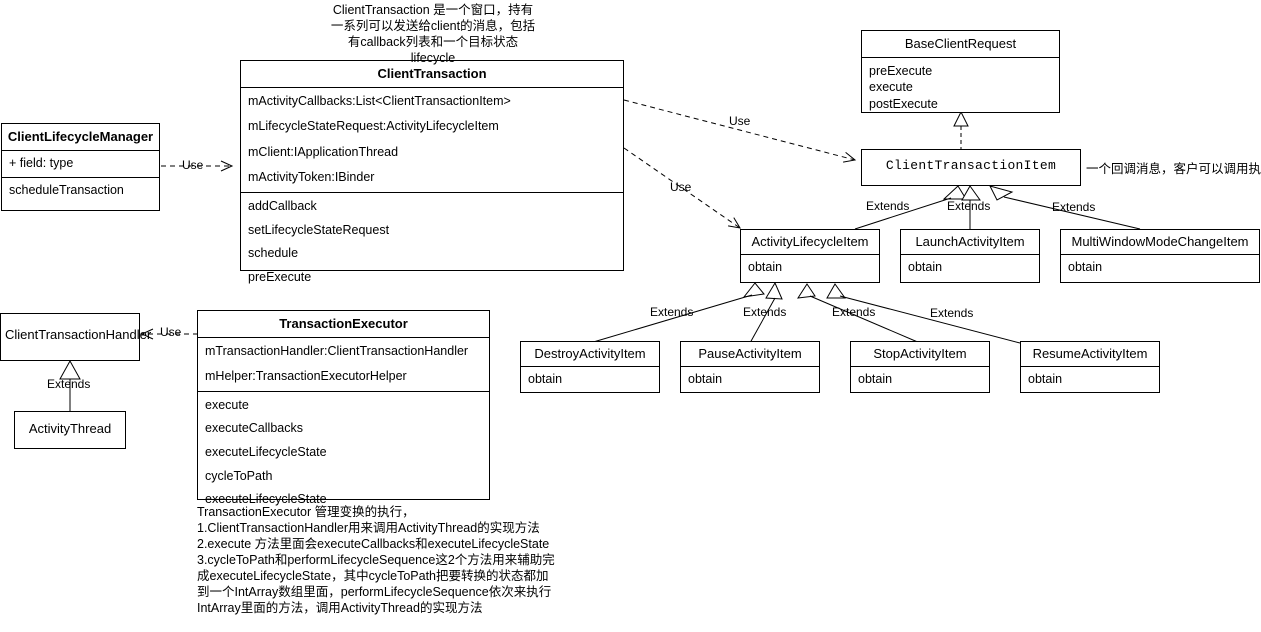 The height and width of the screenshot is (632, 1261). What do you see at coordinates (1160, 267) in the screenshot?
I see `class-operations-multi-window-mode-change-item: obtain` at bounding box center [1160, 267].